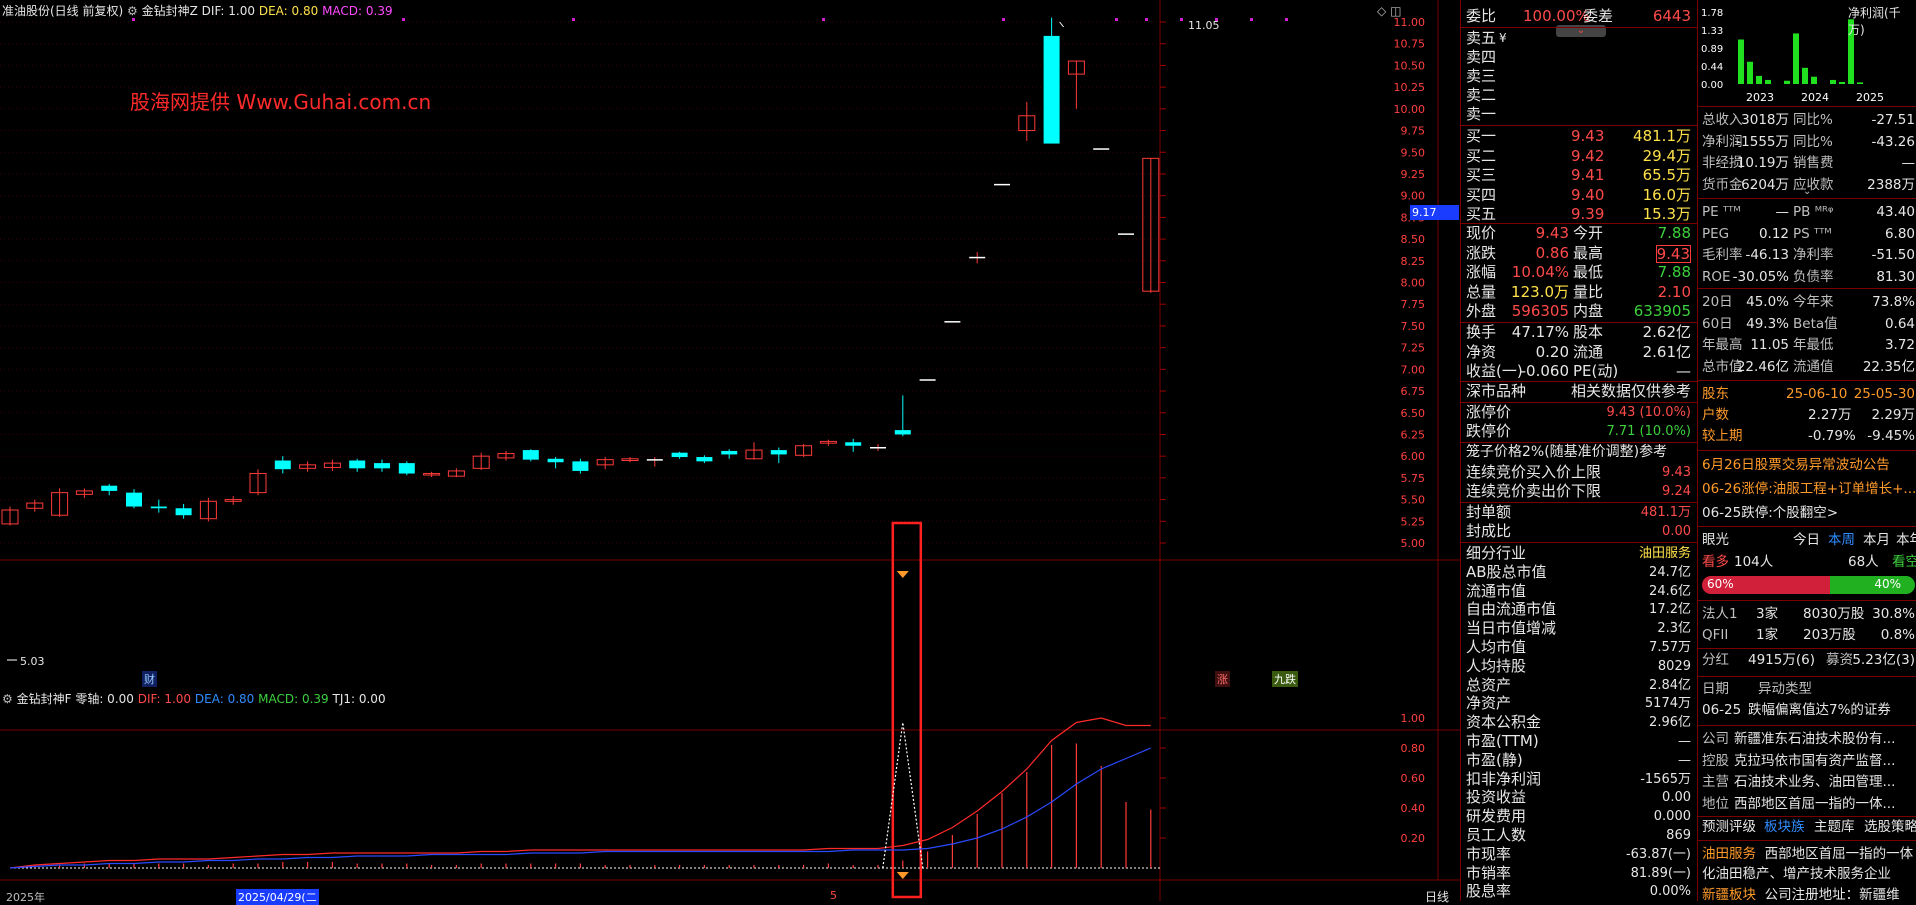 This screenshot has height=905, width=1916. I want to click on price-tick-label: 6.50, so click(1413, 413).